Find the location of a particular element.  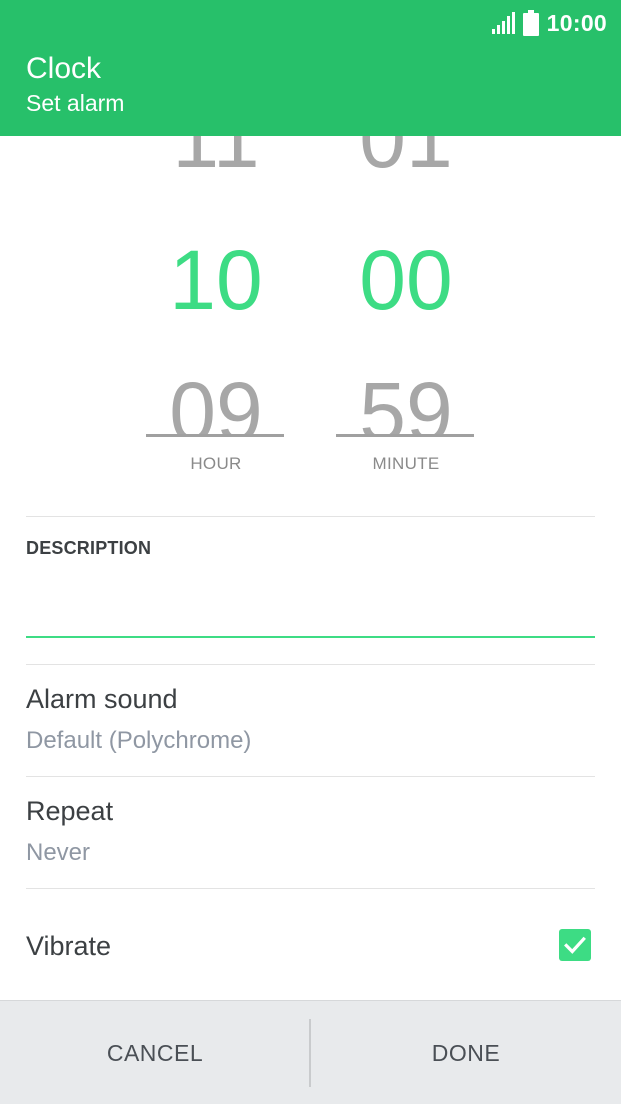

status-bar: 10:00 is located at coordinates (549, 23).